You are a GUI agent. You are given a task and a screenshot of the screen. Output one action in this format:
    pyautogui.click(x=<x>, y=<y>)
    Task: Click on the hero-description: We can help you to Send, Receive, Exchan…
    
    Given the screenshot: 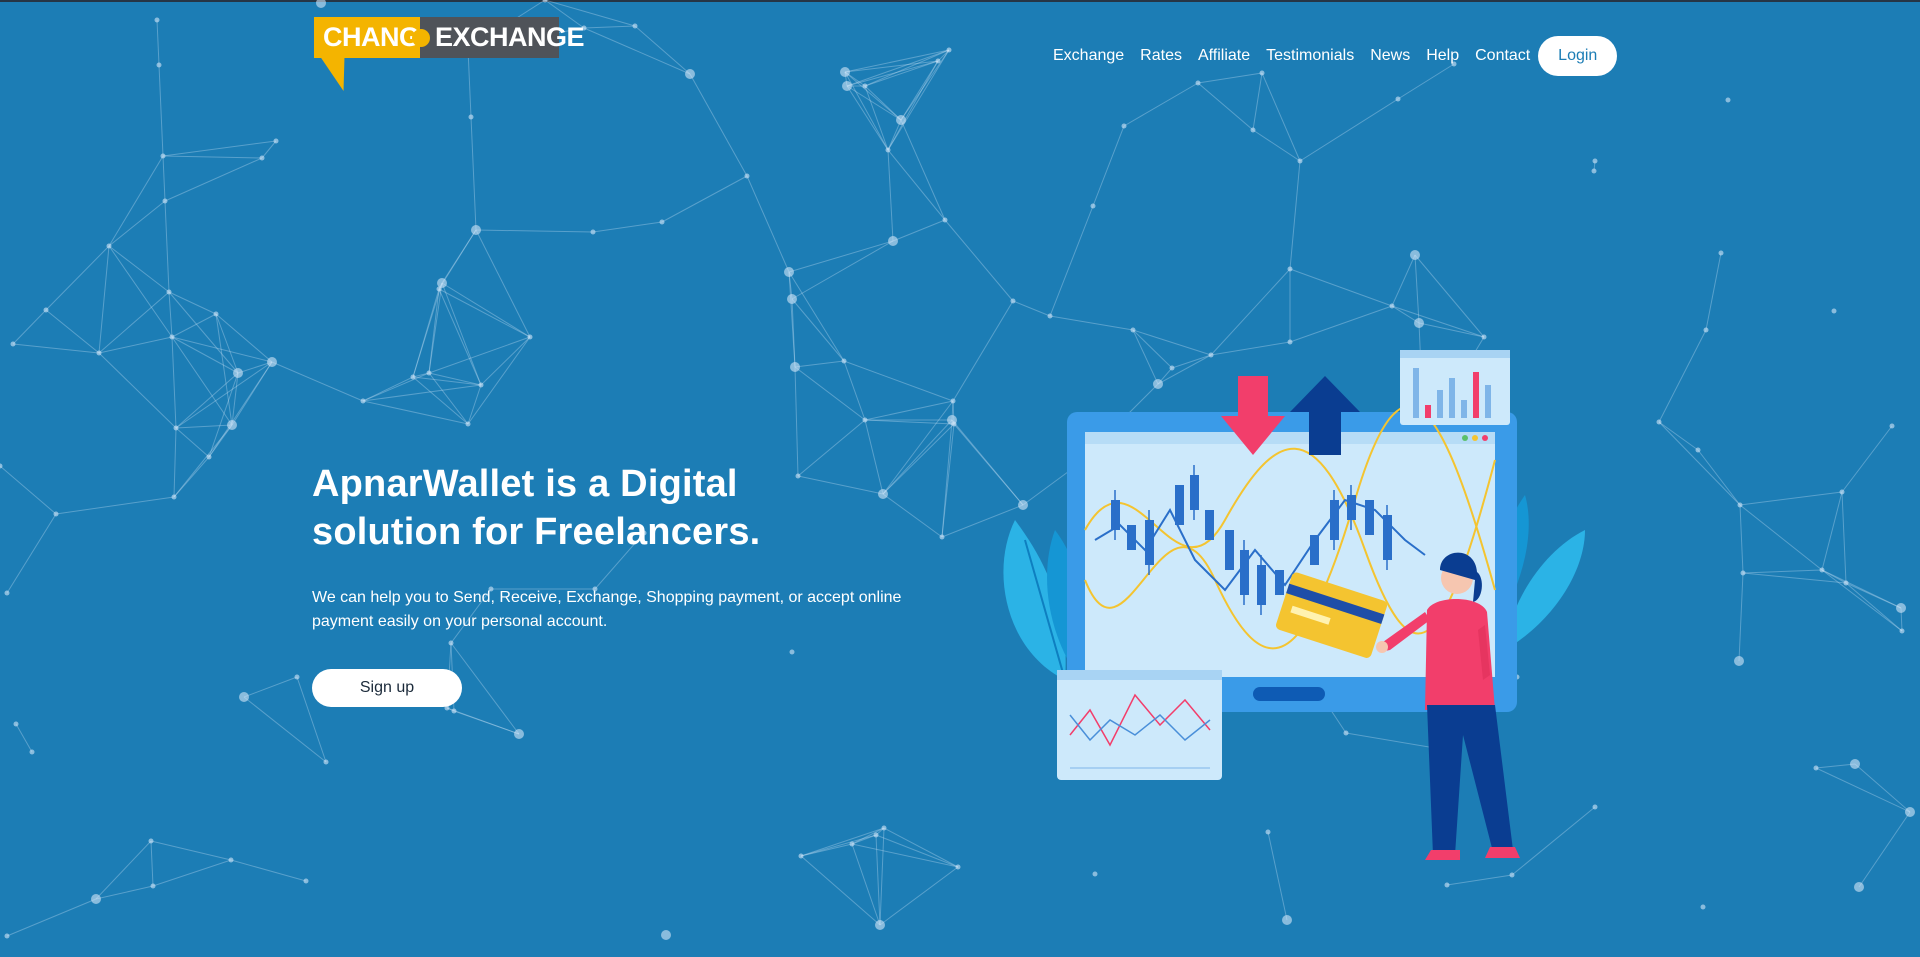 What is the action you would take?
    pyautogui.click(x=607, y=609)
    